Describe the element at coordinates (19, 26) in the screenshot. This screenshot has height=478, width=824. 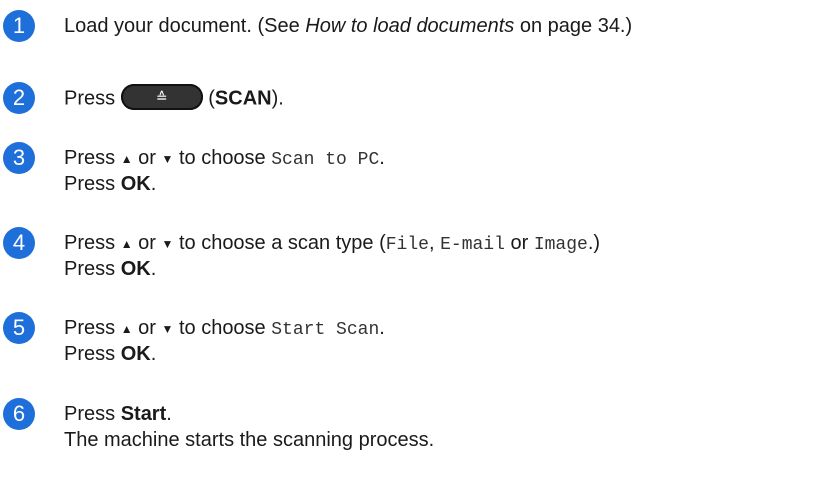
I see `step-number-badge: 1` at that location.